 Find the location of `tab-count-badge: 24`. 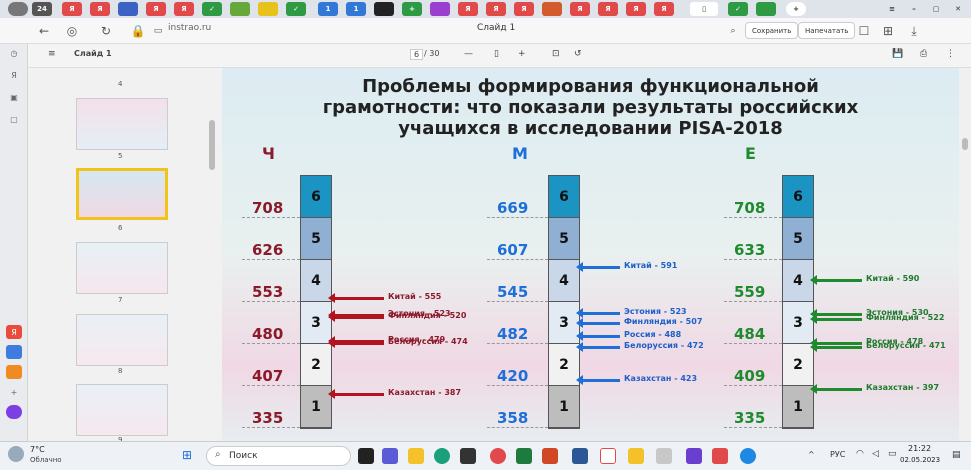

tab-count-badge: 24 is located at coordinates (42, 9).